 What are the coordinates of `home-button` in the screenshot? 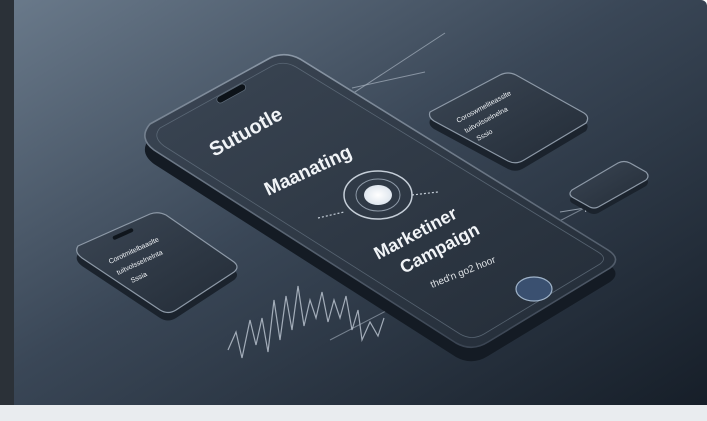 It's located at (534, 289).